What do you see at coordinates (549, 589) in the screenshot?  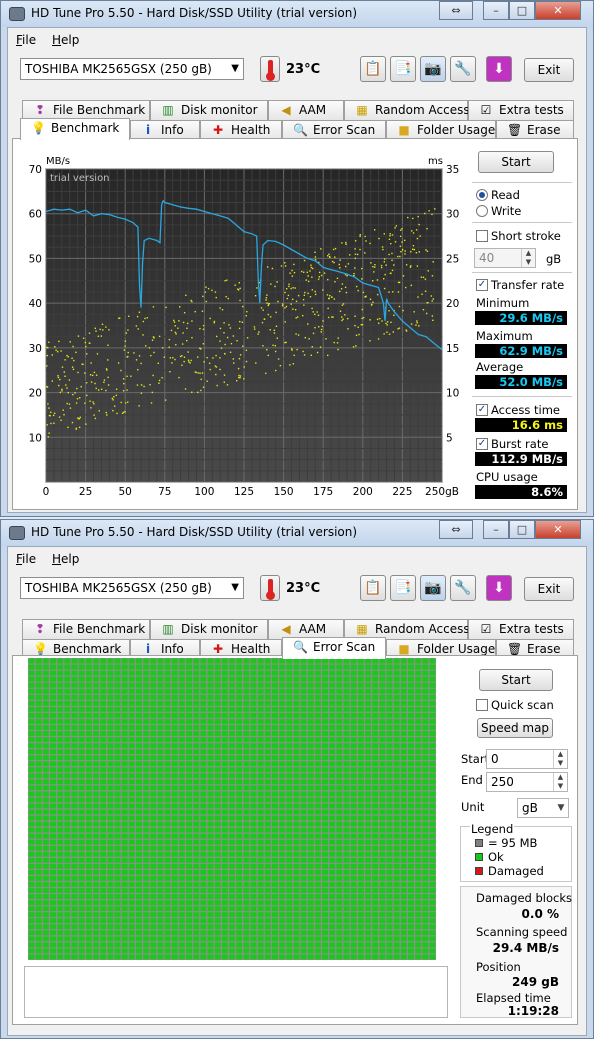 I see `exit-button-2: Exit` at bounding box center [549, 589].